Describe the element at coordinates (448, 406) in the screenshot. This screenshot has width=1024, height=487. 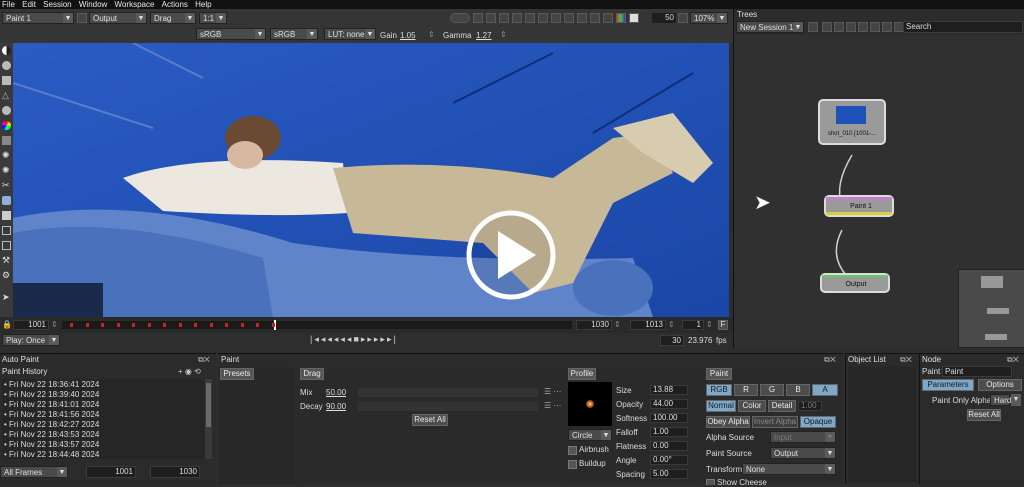
I see `decay-slider` at that location.